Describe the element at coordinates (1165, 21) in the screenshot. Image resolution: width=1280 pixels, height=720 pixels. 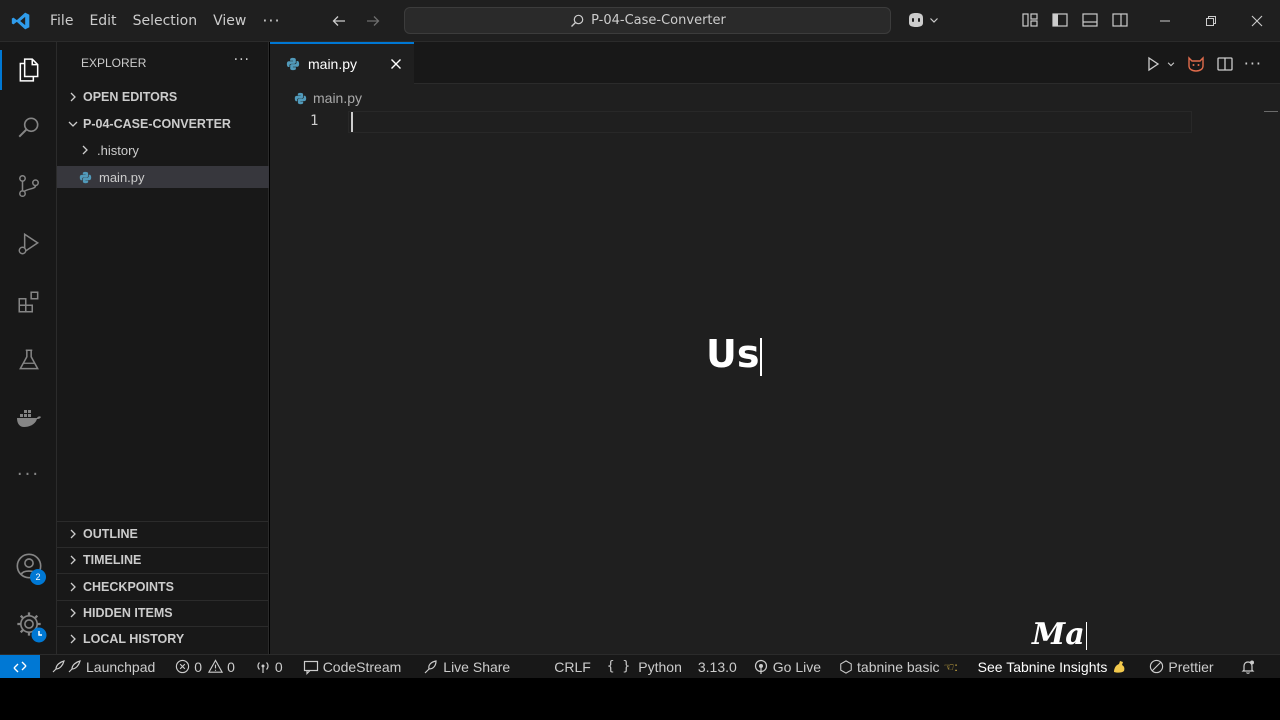
I see `minimize-button` at that location.